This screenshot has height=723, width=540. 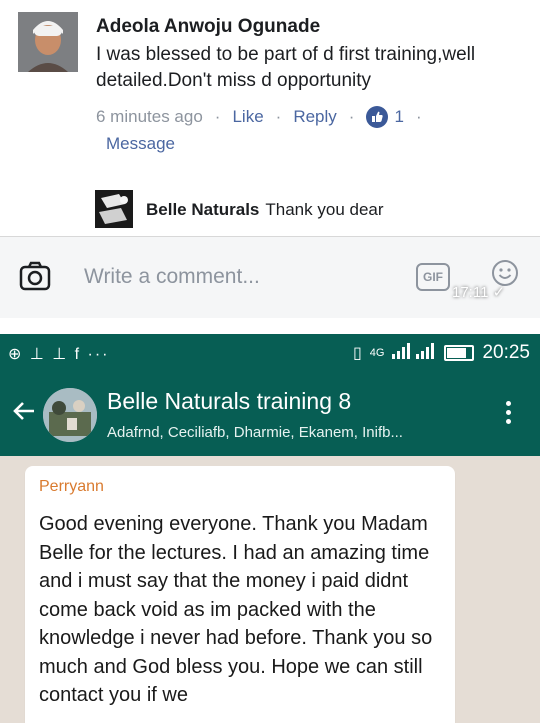 What do you see at coordinates (48, 42) in the screenshot?
I see `commenter-avatar` at bounding box center [48, 42].